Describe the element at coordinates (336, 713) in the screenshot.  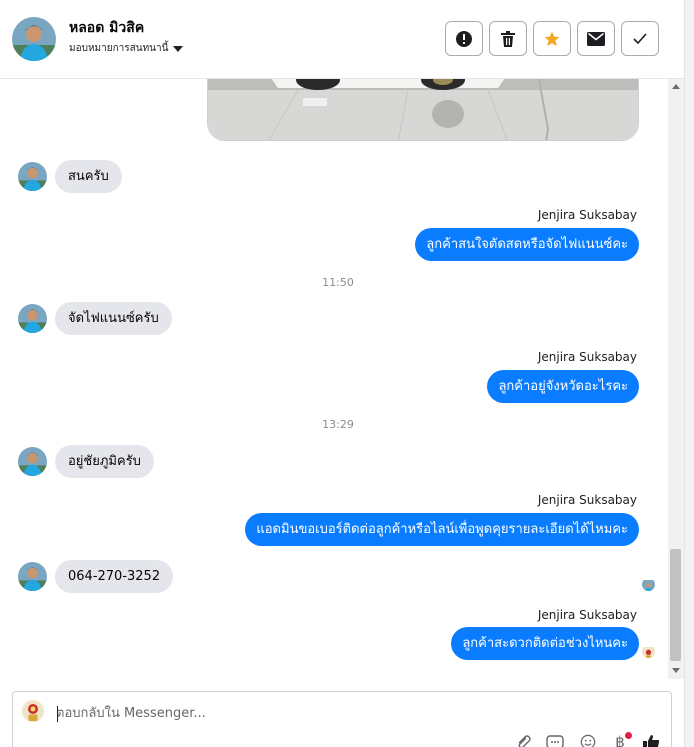
I see `reply-input` at that location.